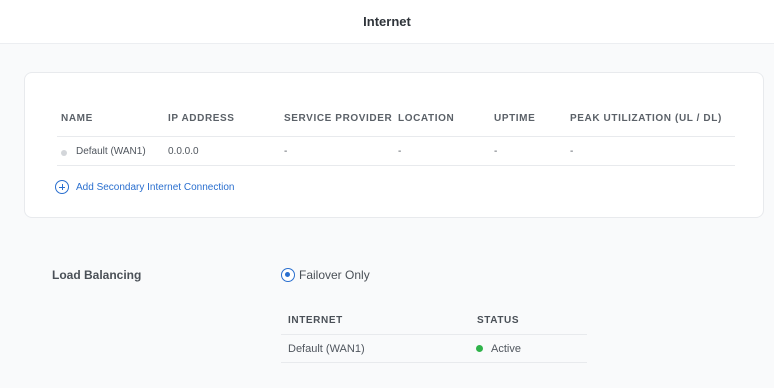 This screenshot has width=774, height=388. Describe the element at coordinates (400, 151) in the screenshot. I see `wan-location: -` at that location.